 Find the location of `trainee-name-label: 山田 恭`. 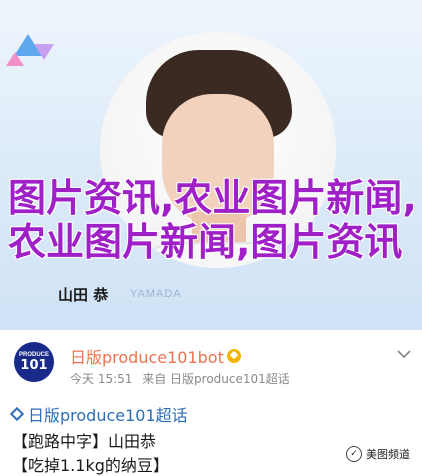

trainee-name-label: 山田 恭 is located at coordinates (83, 295).